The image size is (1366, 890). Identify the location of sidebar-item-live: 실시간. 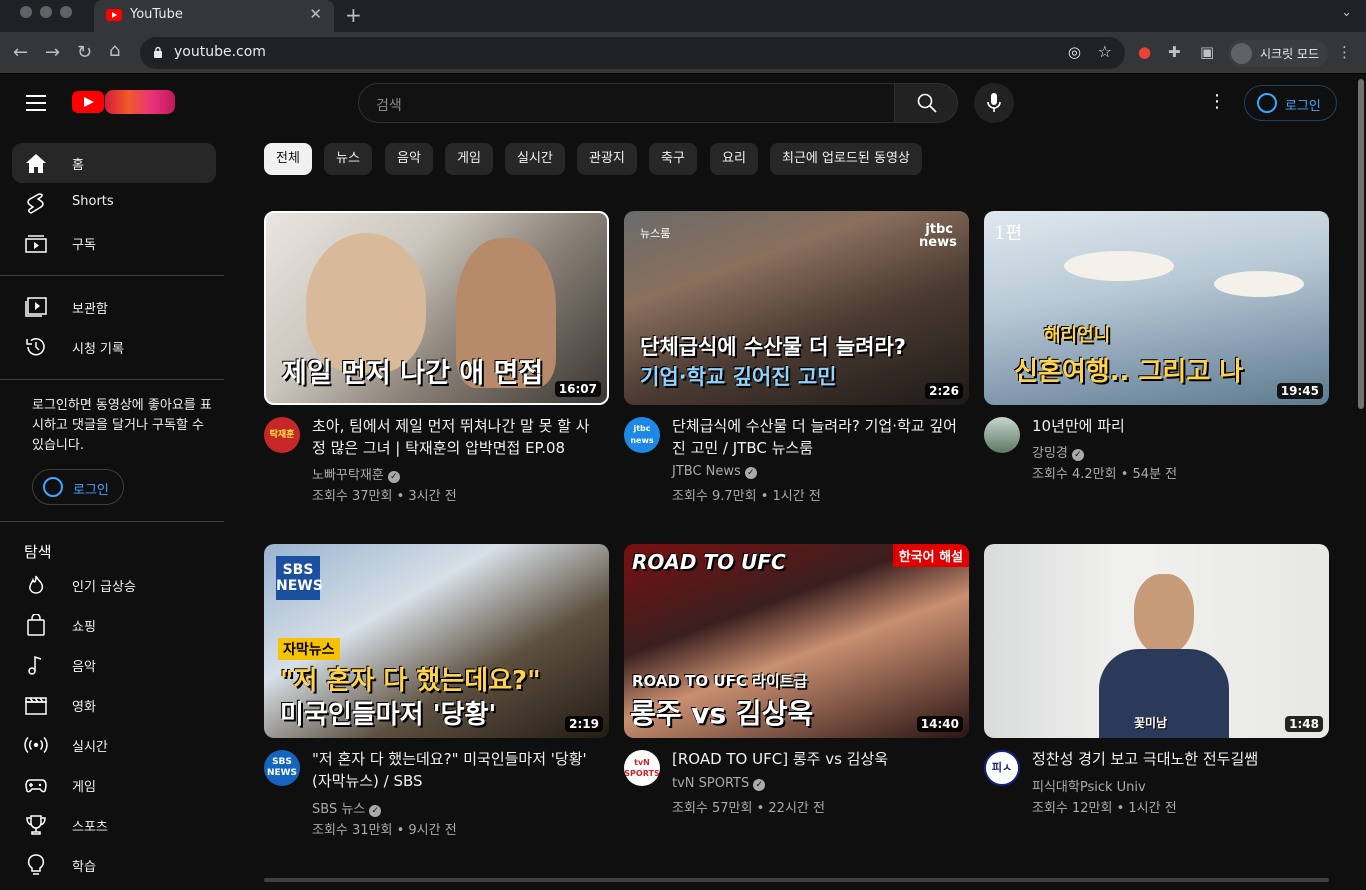
(114, 745).